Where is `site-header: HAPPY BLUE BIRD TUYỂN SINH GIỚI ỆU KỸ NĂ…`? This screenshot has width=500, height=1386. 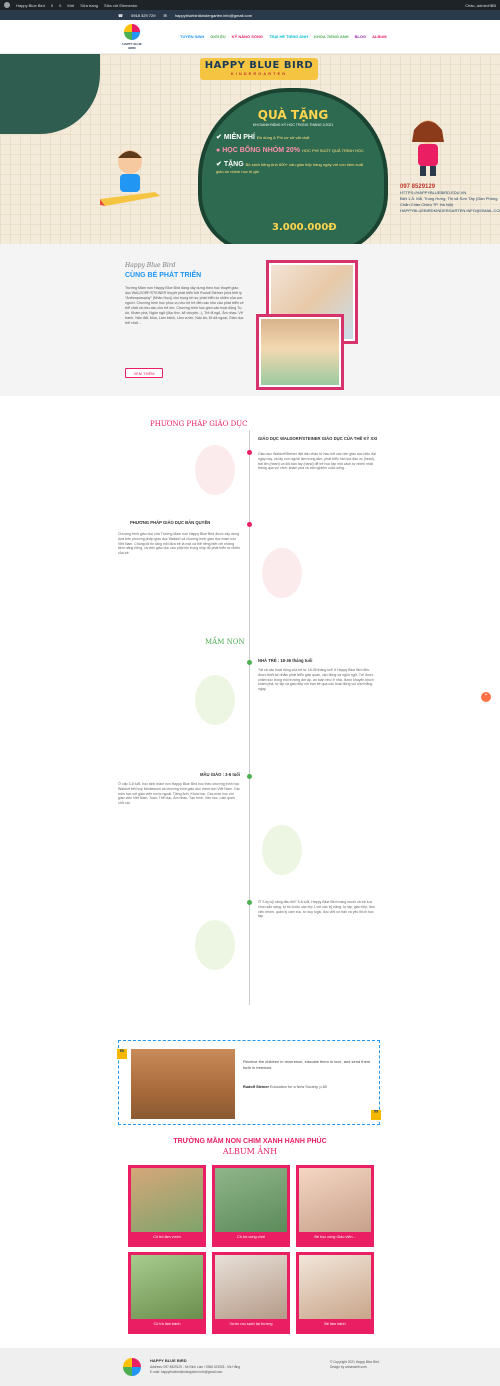 site-header: HAPPY BLUE BIRD TUYỂN SINH GIỚI ỆU KỸ NĂ… is located at coordinates (250, 37).